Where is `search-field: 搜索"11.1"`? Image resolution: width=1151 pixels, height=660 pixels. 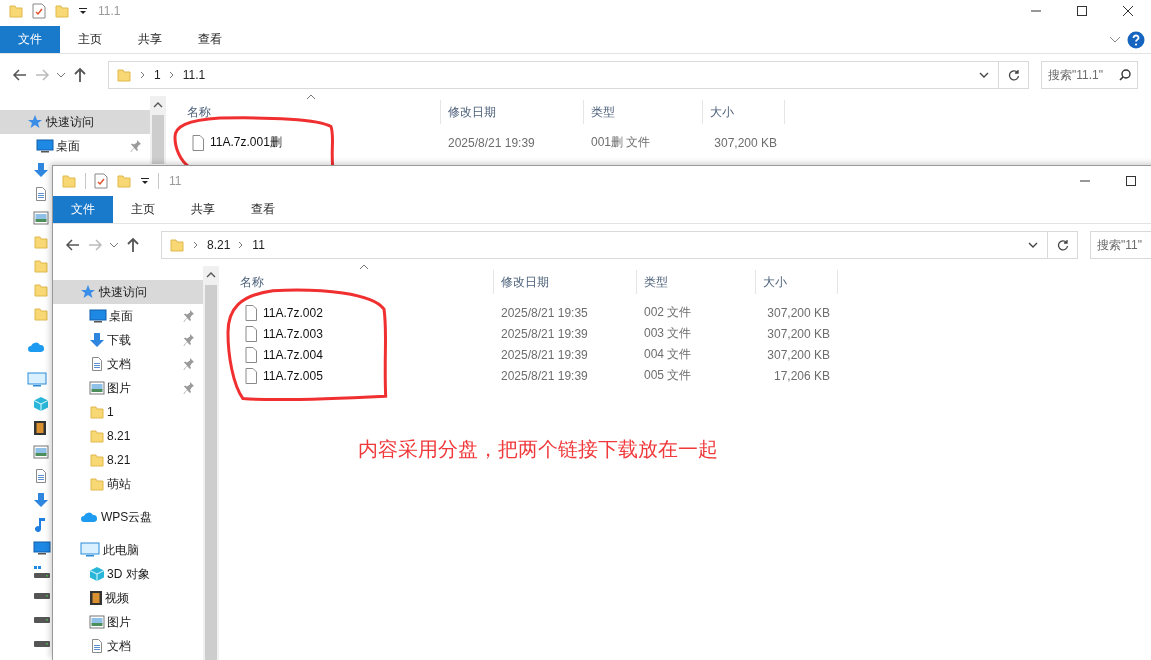
search-field: 搜索"11.1" is located at coordinates (1089, 75).